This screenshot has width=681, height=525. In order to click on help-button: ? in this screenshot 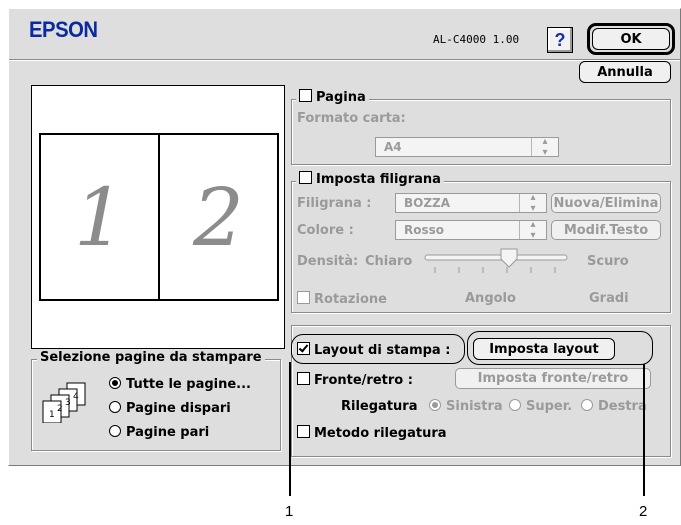, I will do `click(560, 40)`.